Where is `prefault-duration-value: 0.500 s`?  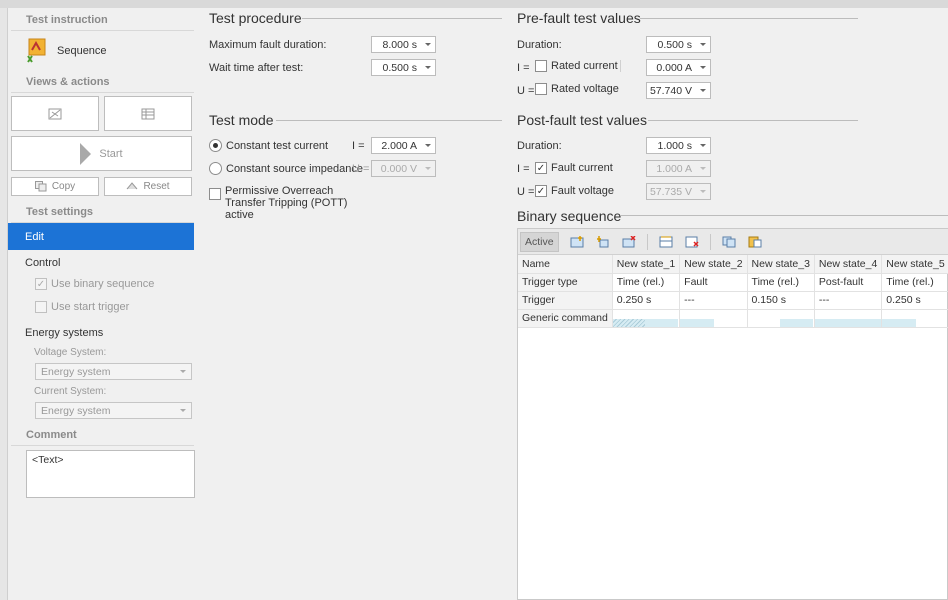
prefault-duration-value: 0.500 s is located at coordinates (674, 44).